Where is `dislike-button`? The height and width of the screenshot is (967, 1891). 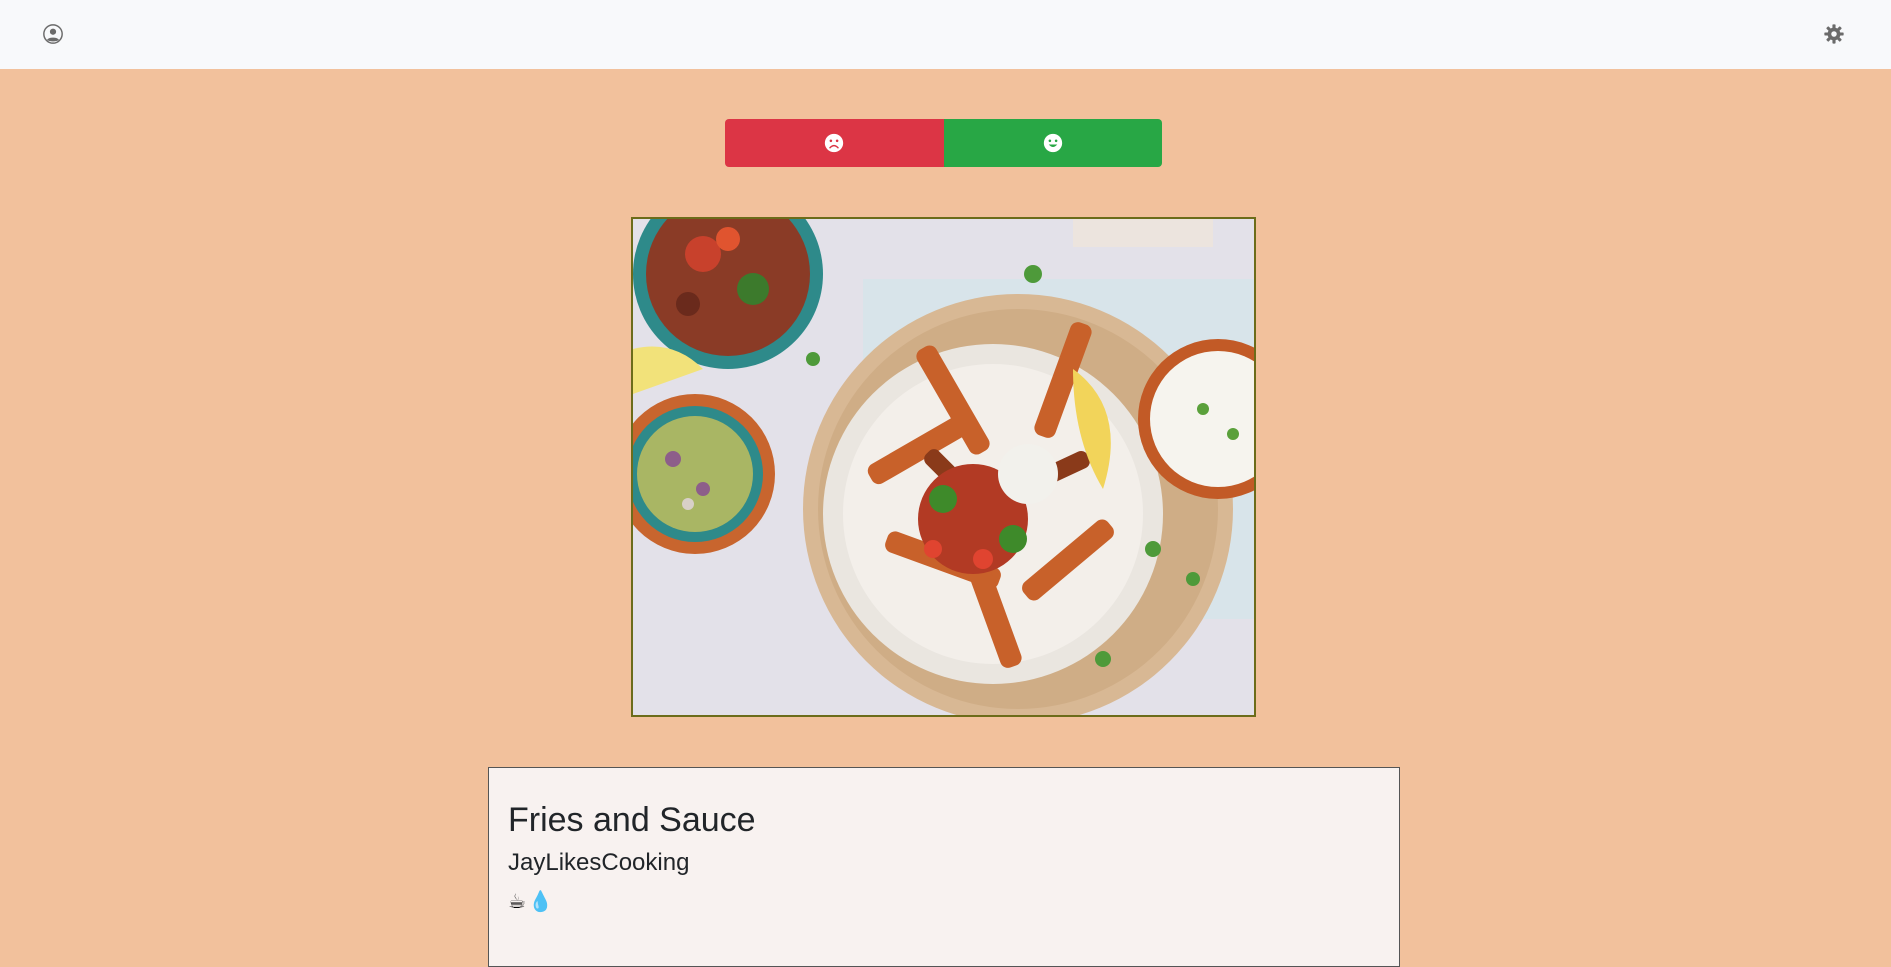 dislike-button is located at coordinates (834, 143).